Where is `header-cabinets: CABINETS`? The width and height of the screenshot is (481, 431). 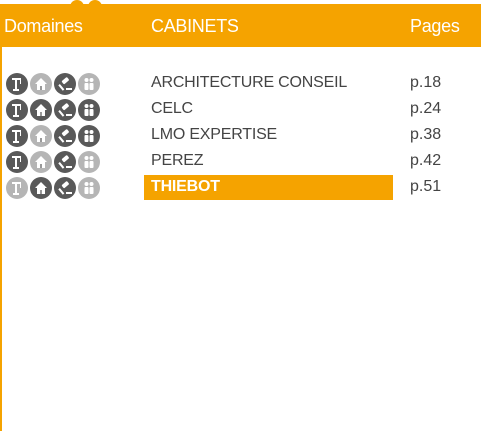
header-cabinets: CABINETS is located at coordinates (195, 26).